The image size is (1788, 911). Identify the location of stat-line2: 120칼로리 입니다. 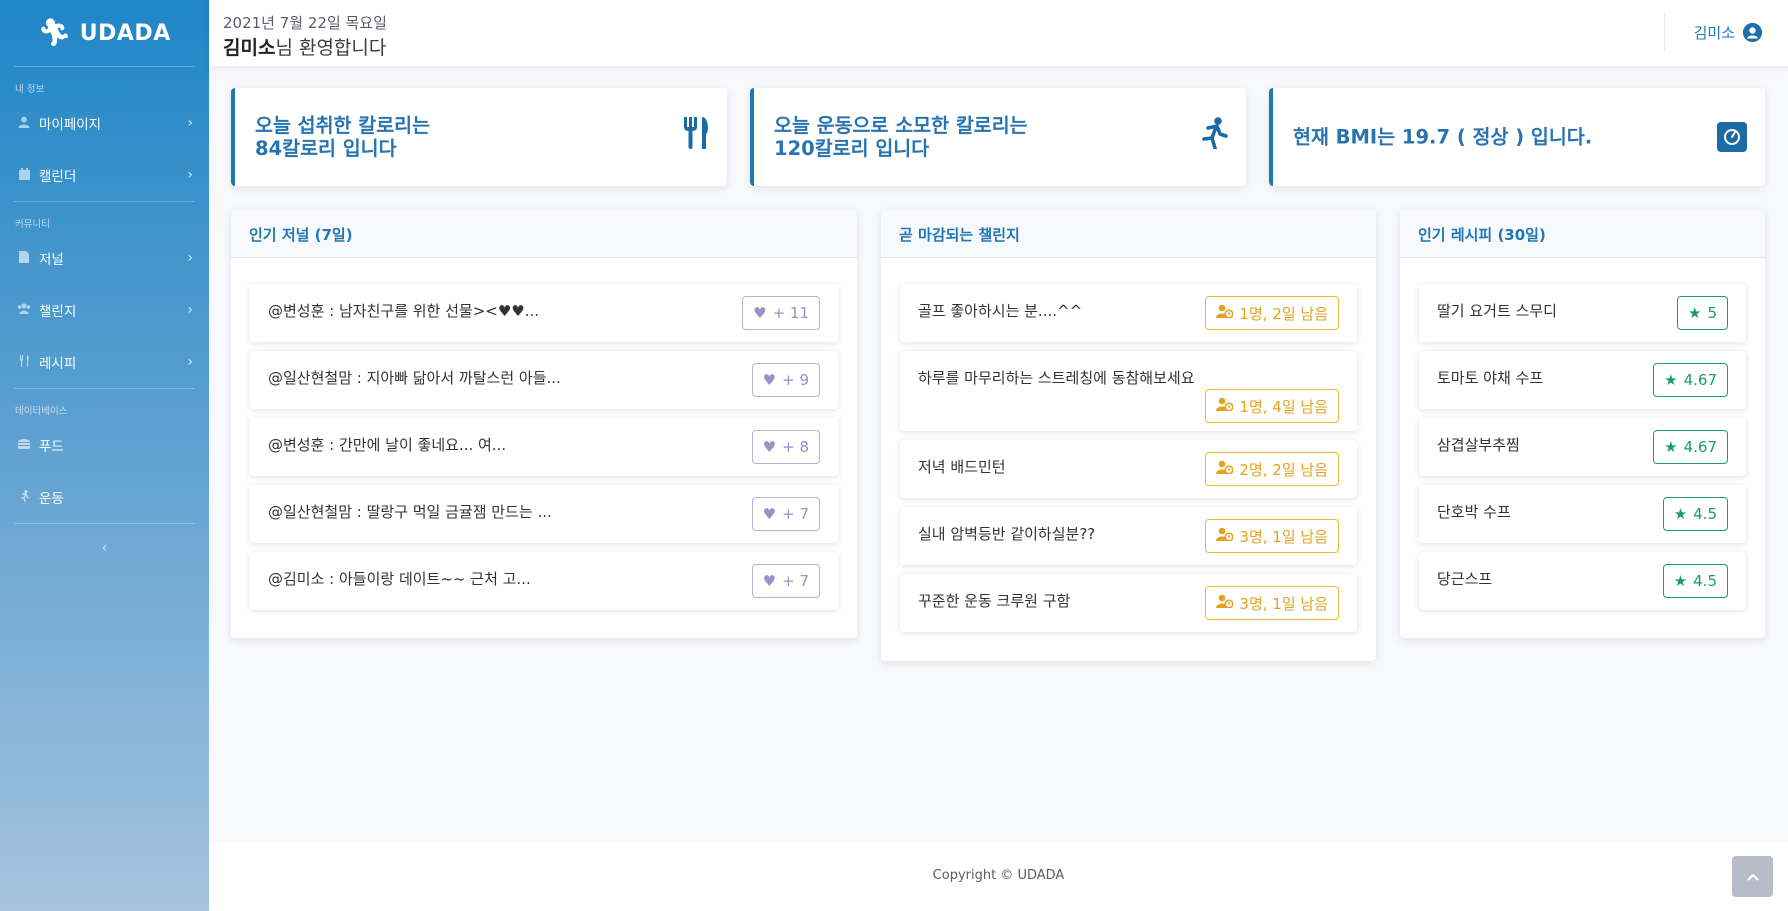
(852, 148).